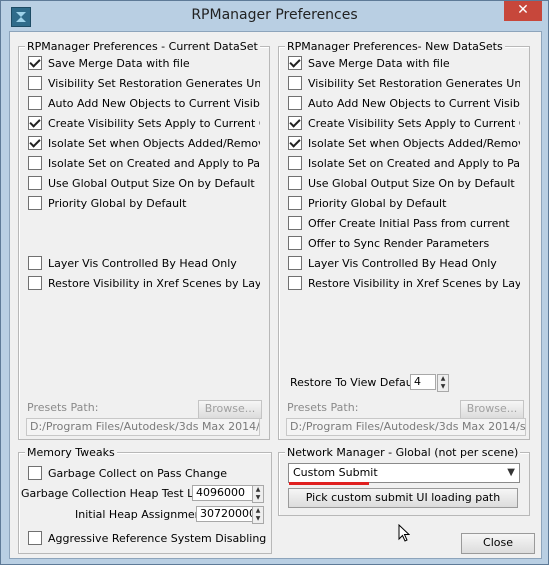  Describe the element at coordinates (403, 498) in the screenshot. I see `pick-submit-ui-path-button: Pick custom submit UI loading path` at that location.